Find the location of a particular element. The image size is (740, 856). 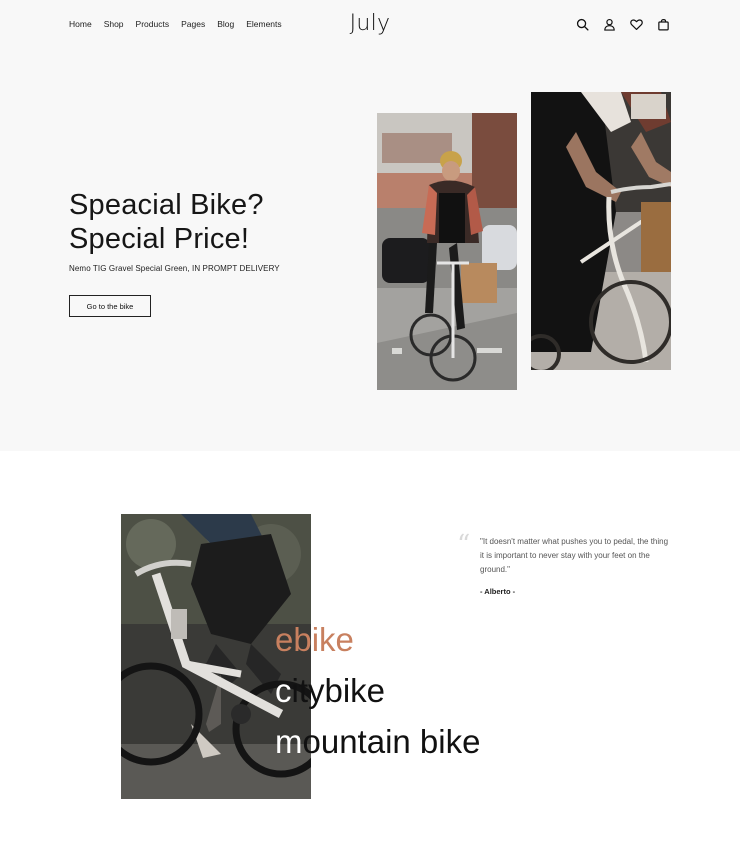

category-citybike-rest: itybike is located at coordinates (338, 690).